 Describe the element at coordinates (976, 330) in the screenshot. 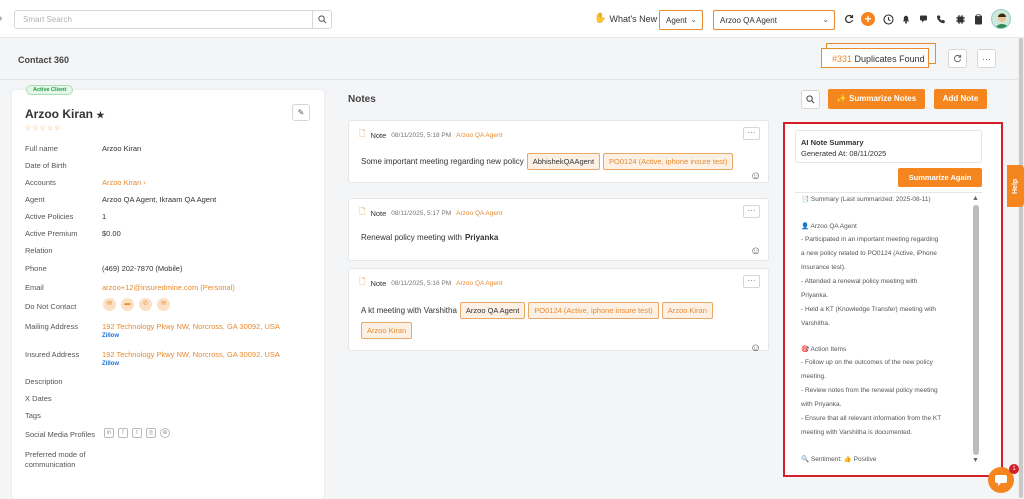

I see `ai-summary-scrollbar-thumb` at that location.